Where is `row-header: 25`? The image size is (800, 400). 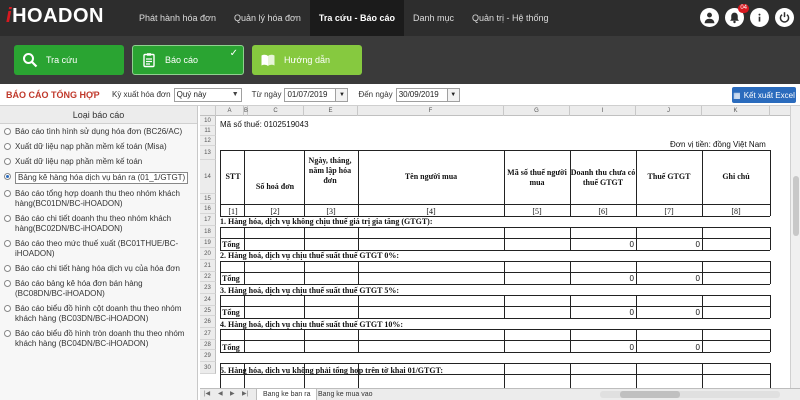
row-header: 25 is located at coordinates (208, 311).